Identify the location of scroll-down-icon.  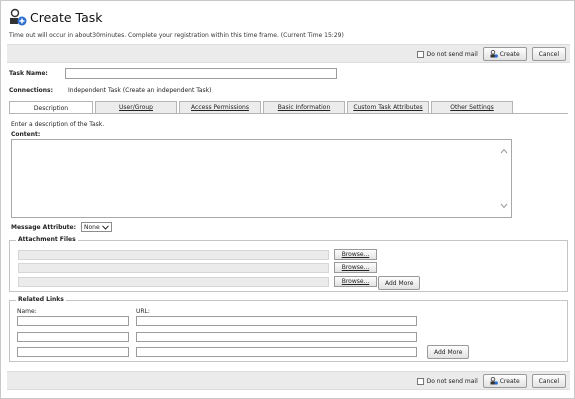
(504, 206).